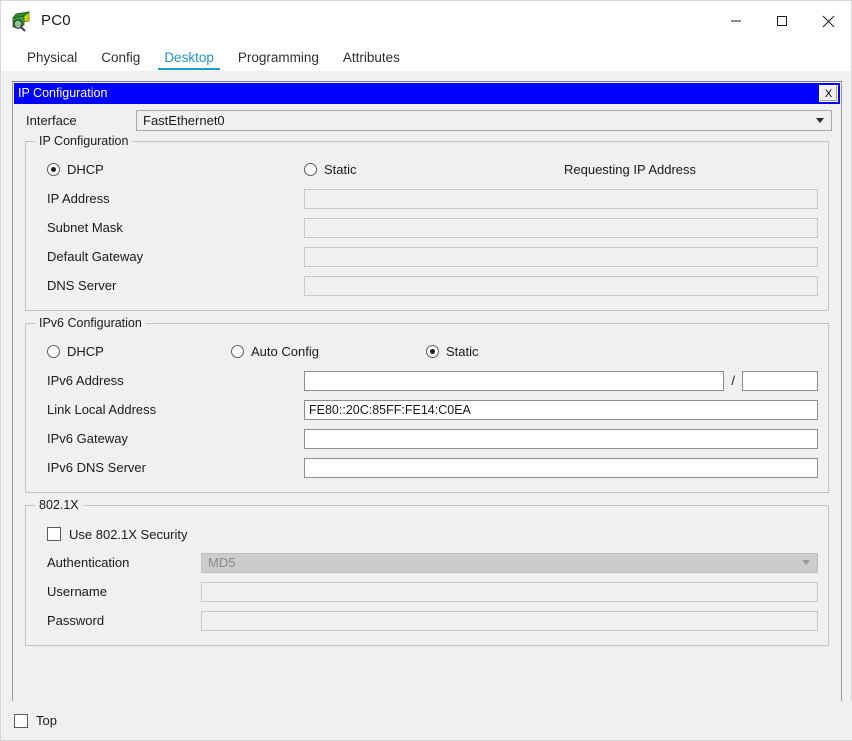  What do you see at coordinates (90, 323) in the screenshot?
I see `ipv6-group-legend: IPv6 Configuration` at bounding box center [90, 323].